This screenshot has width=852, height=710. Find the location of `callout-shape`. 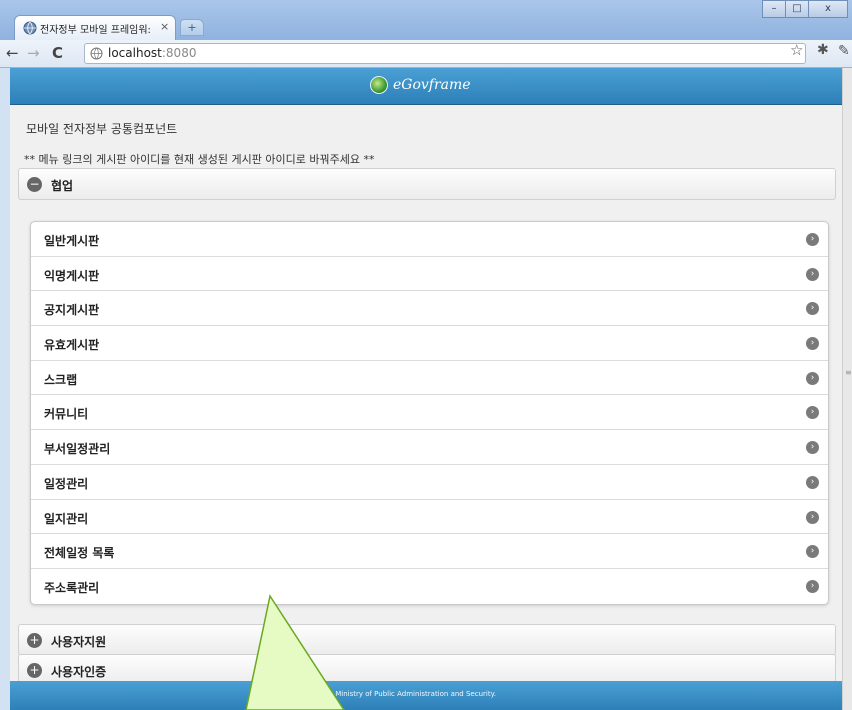

callout-shape is located at coordinates (295, 652).